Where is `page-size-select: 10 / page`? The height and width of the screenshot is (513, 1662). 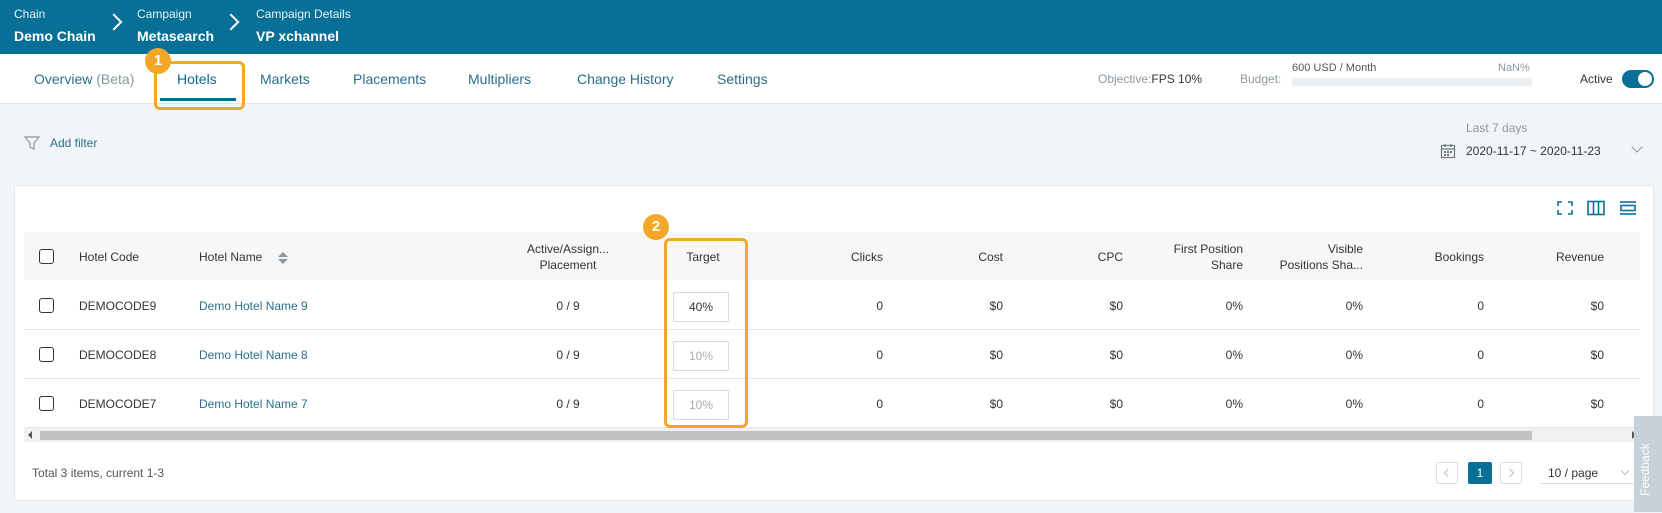 page-size-select: 10 / page is located at coordinates (1588, 473).